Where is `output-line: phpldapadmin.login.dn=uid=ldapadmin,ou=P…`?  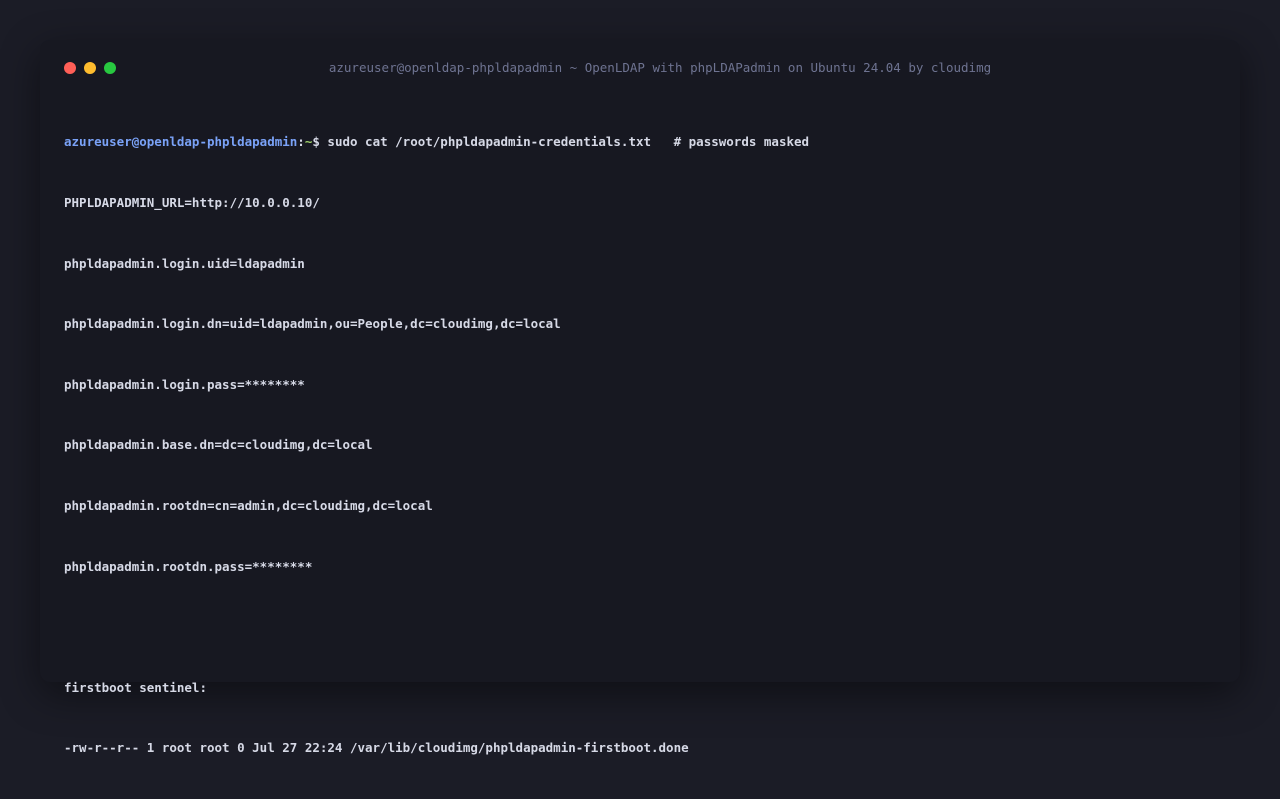 output-line: phpldapadmin.login.dn=uid=ldapadmin,ou=P… is located at coordinates (312, 324).